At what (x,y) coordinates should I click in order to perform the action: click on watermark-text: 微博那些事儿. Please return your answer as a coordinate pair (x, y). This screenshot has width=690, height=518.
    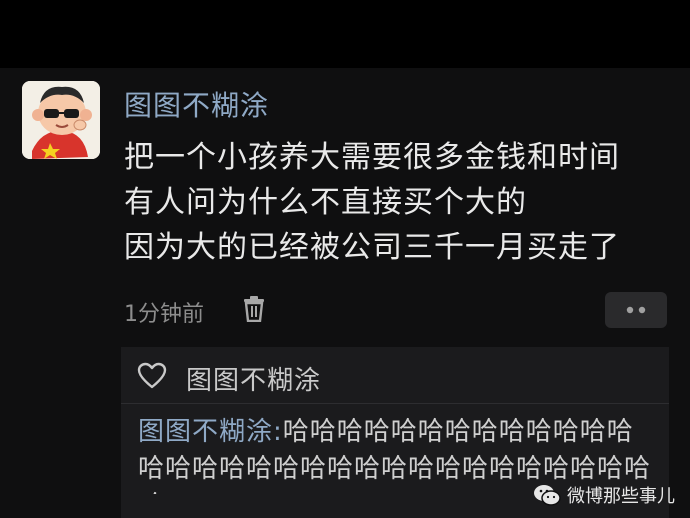
    Looking at the image, I should click on (621, 496).